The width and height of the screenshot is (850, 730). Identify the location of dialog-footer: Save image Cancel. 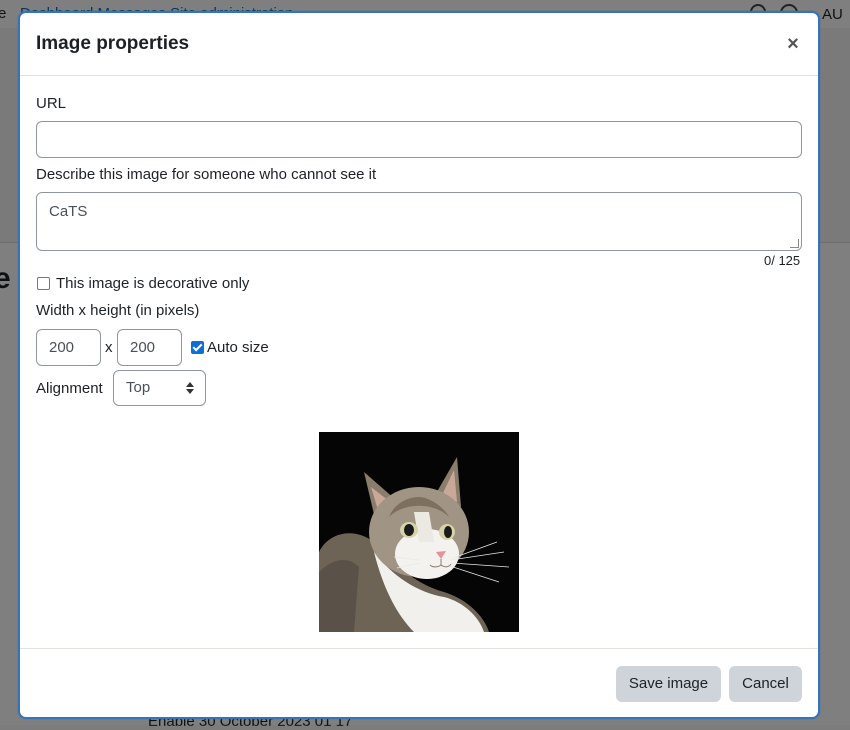
(419, 682).